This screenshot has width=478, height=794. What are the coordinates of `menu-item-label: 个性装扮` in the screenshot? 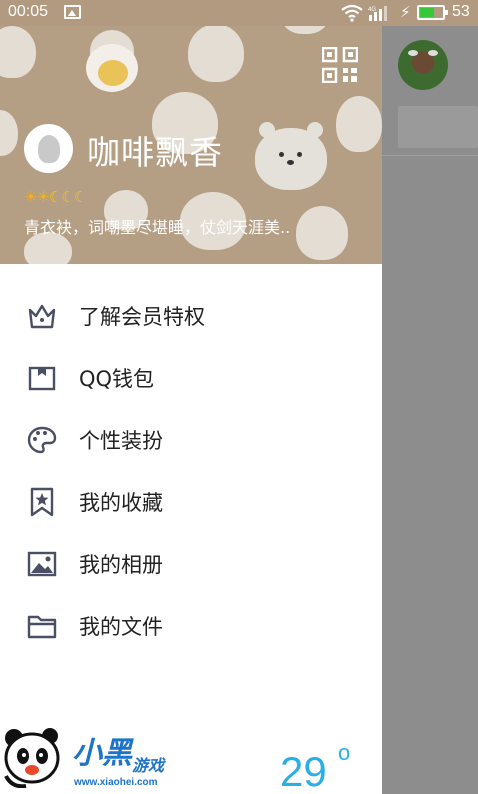 It's located at (121, 441).